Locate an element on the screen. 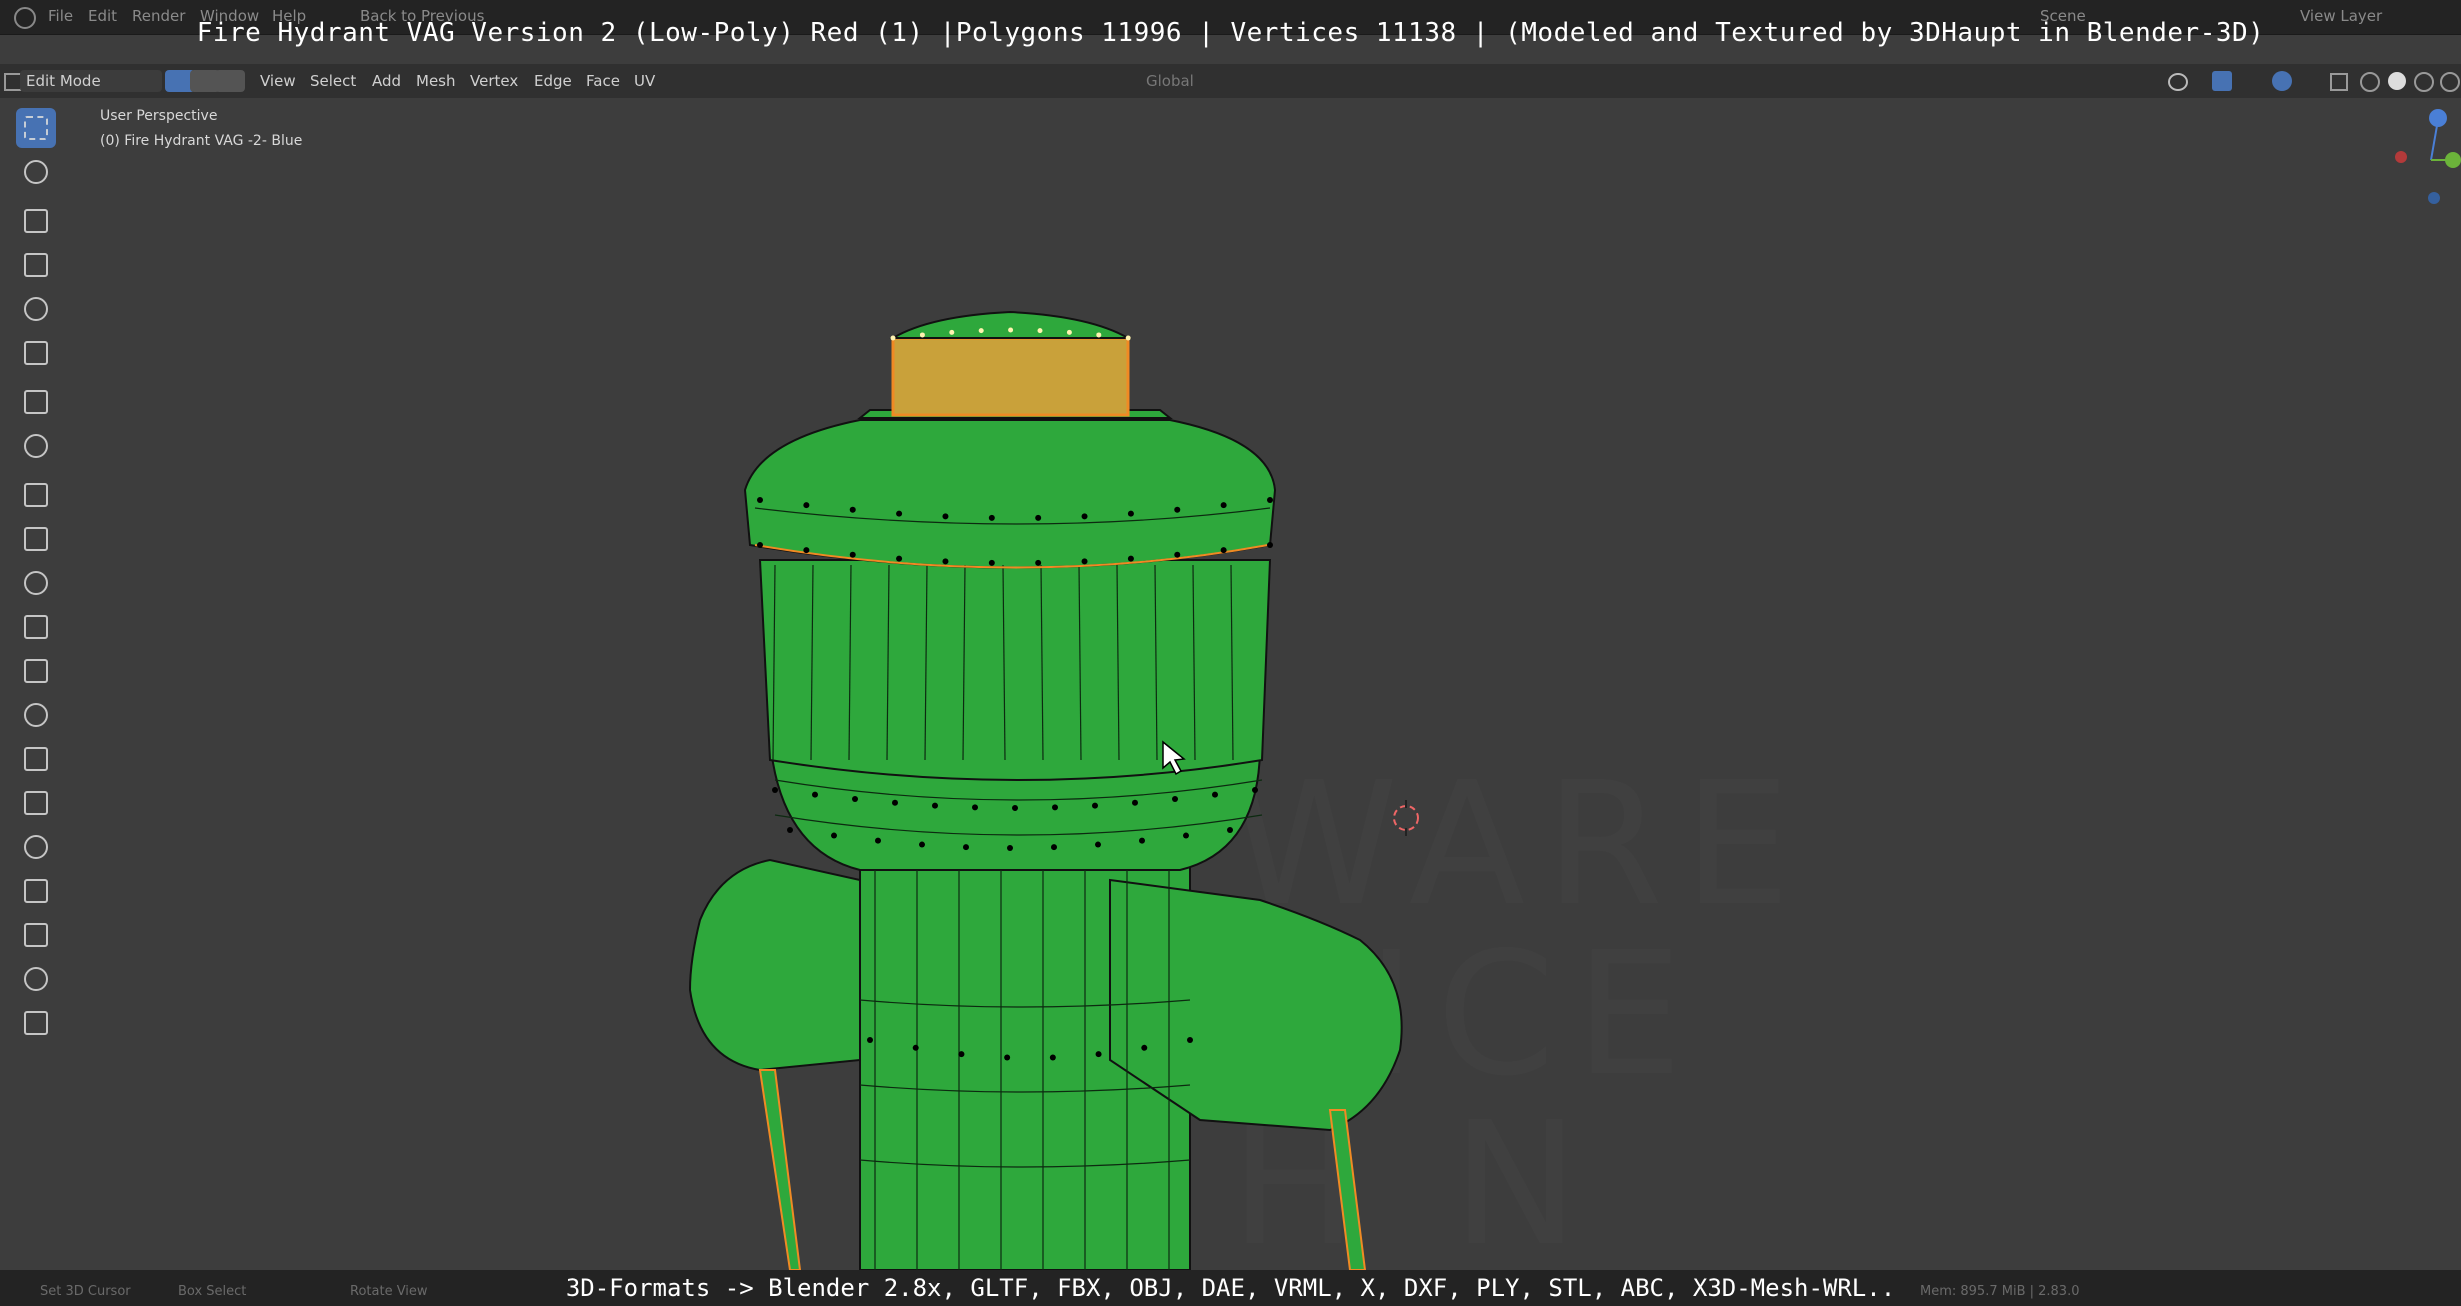 This screenshot has height=1306, width=2461. hydrant-left-outlet is located at coordinates (774, 965).